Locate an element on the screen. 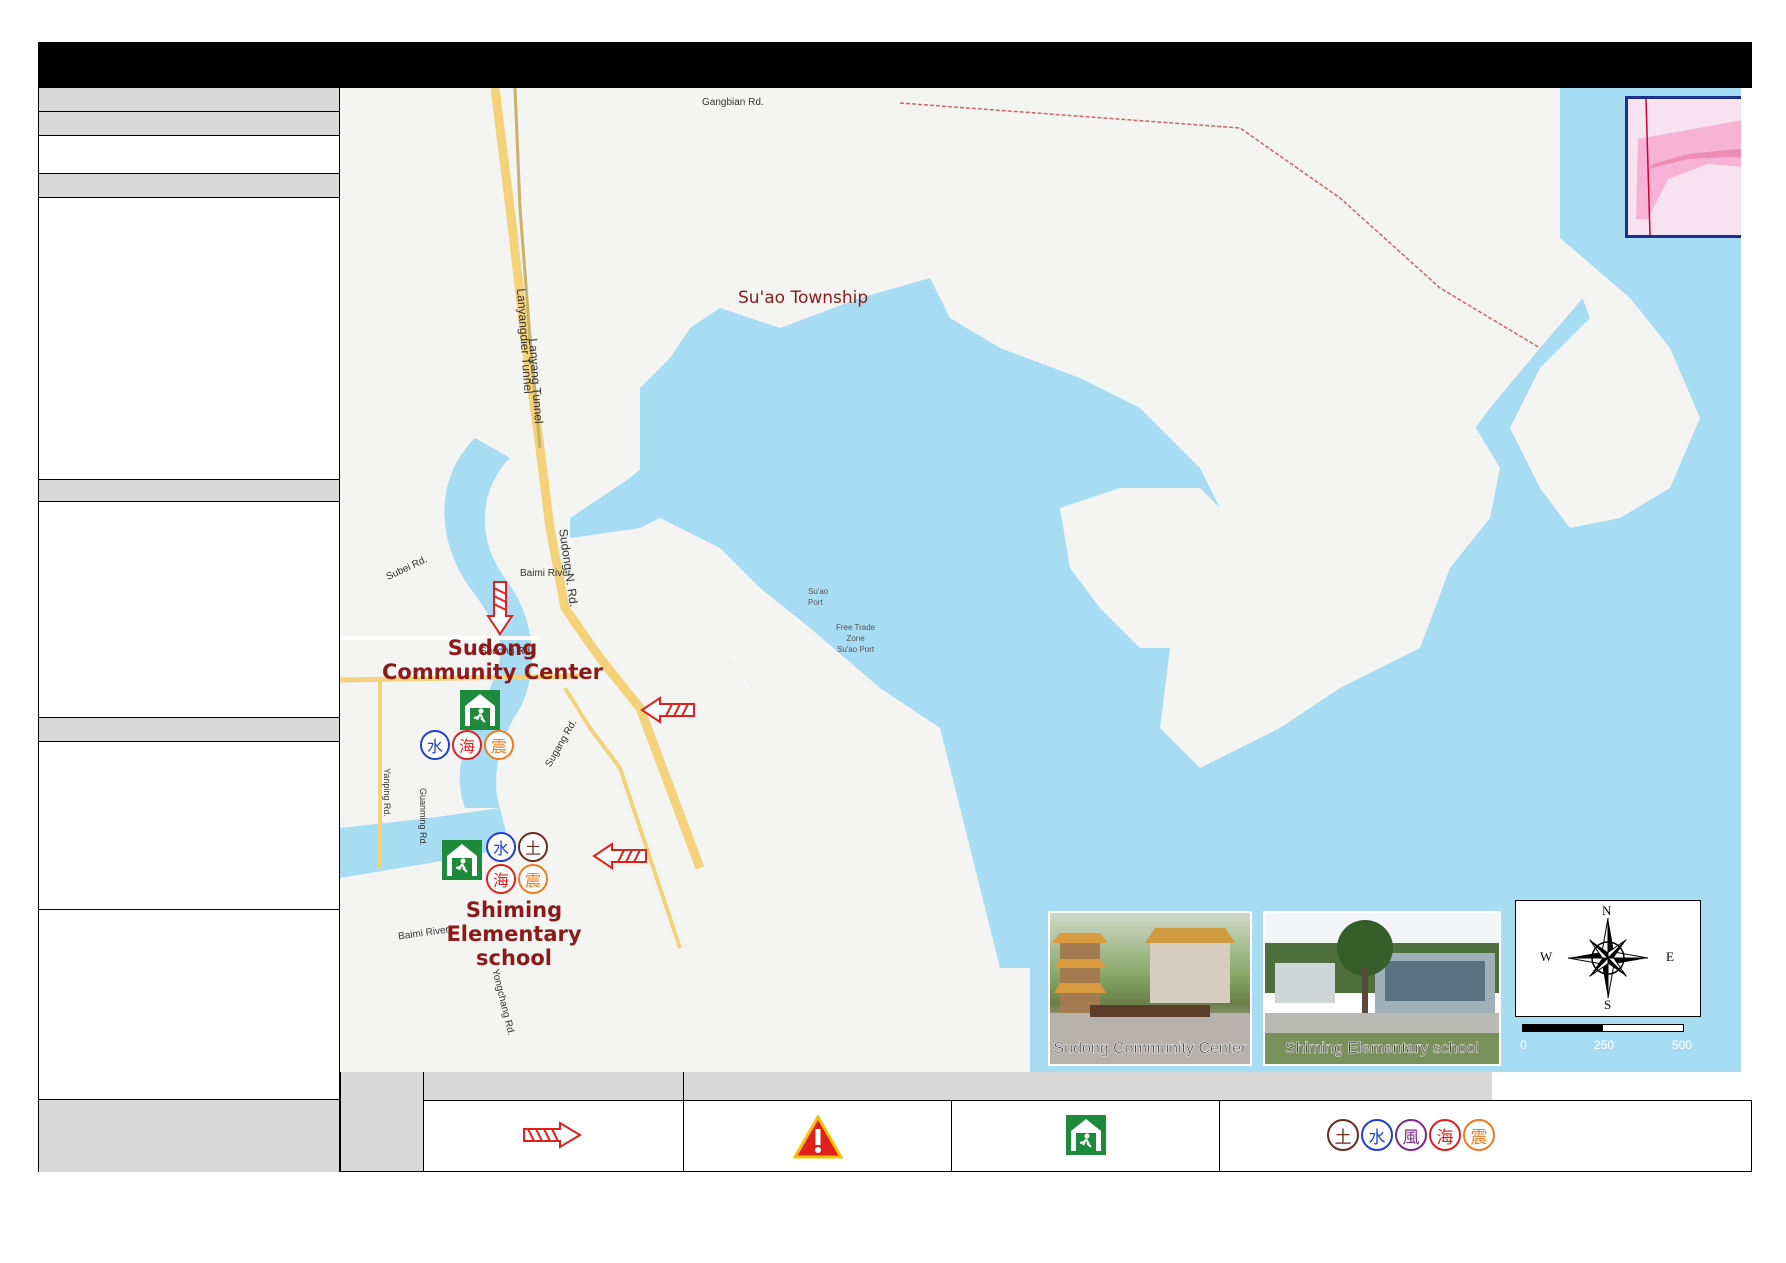  left-info-panel is located at coordinates (189, 630).